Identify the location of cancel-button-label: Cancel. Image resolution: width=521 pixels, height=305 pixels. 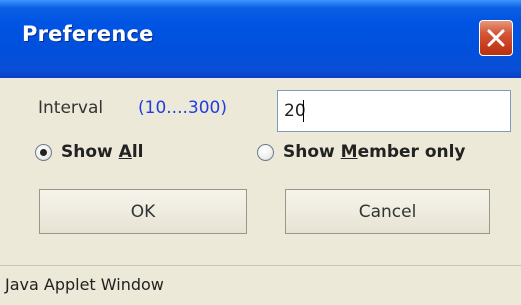
(387, 211).